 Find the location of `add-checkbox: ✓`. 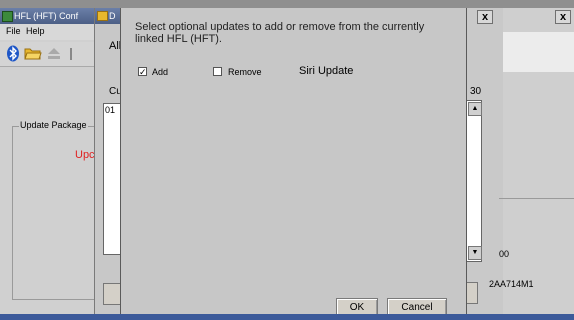

add-checkbox: ✓ is located at coordinates (142, 72).